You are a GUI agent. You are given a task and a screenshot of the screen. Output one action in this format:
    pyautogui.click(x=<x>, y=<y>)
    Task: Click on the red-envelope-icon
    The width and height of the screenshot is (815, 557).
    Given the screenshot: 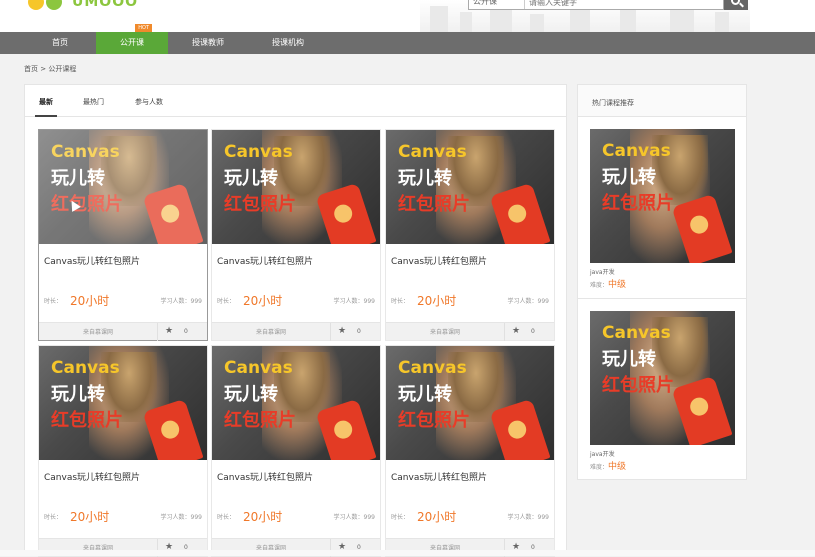 What is the action you would take?
    pyautogui.click(x=173, y=213)
    